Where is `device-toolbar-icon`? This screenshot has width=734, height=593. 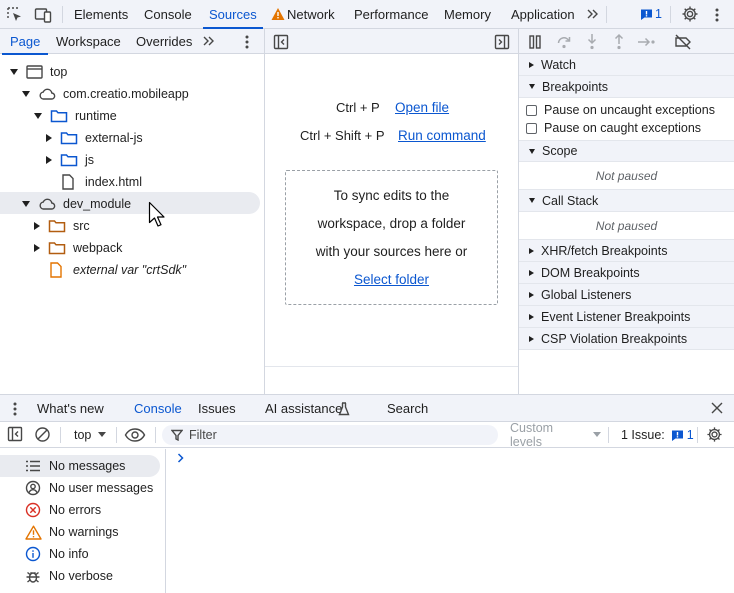
device-toolbar-icon is located at coordinates (43, 15).